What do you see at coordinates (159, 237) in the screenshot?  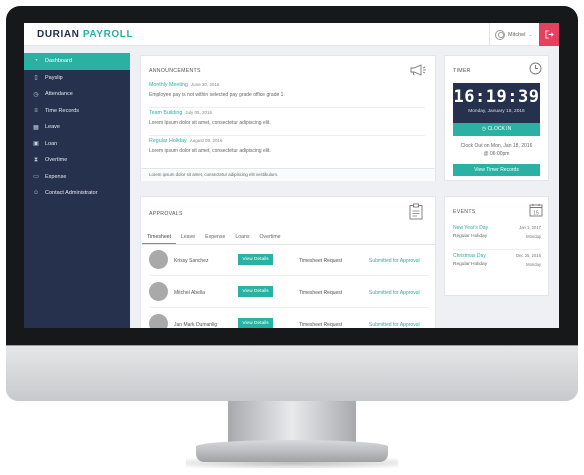 I see `tab-timesheet: Timesheet` at bounding box center [159, 237].